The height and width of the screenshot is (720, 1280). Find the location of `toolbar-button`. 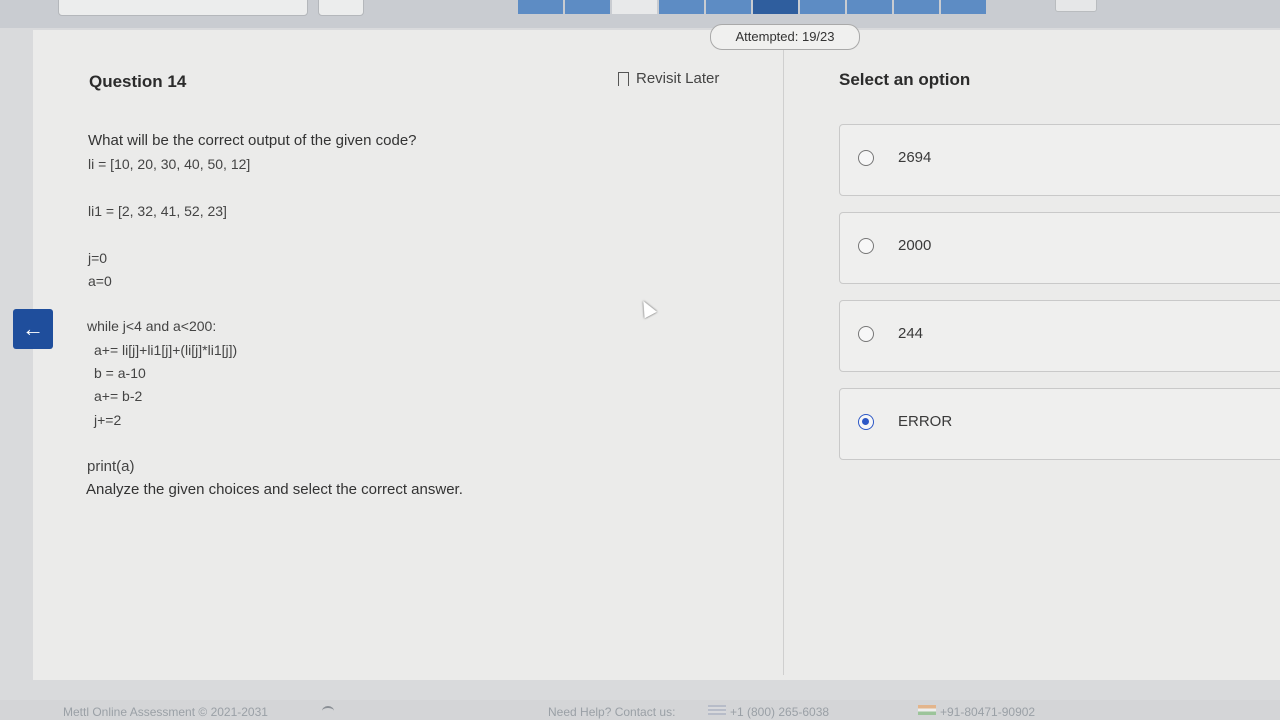

toolbar-button is located at coordinates (341, 8).